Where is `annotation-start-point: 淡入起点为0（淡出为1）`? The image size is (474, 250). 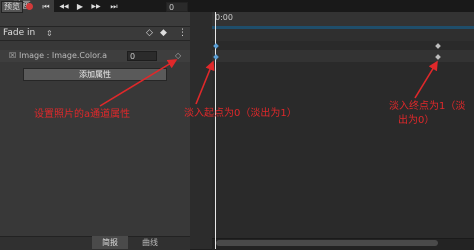 annotation-start-point: 淡入起点为0（淡出为1） is located at coordinates (240, 113).